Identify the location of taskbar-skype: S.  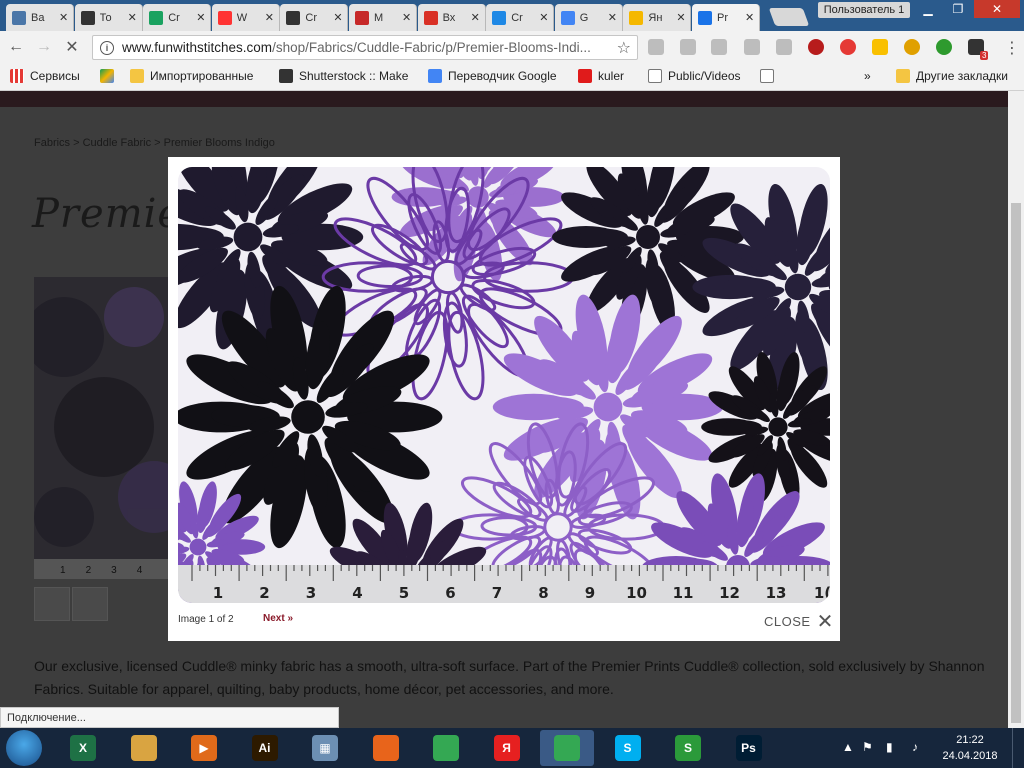
(628, 748).